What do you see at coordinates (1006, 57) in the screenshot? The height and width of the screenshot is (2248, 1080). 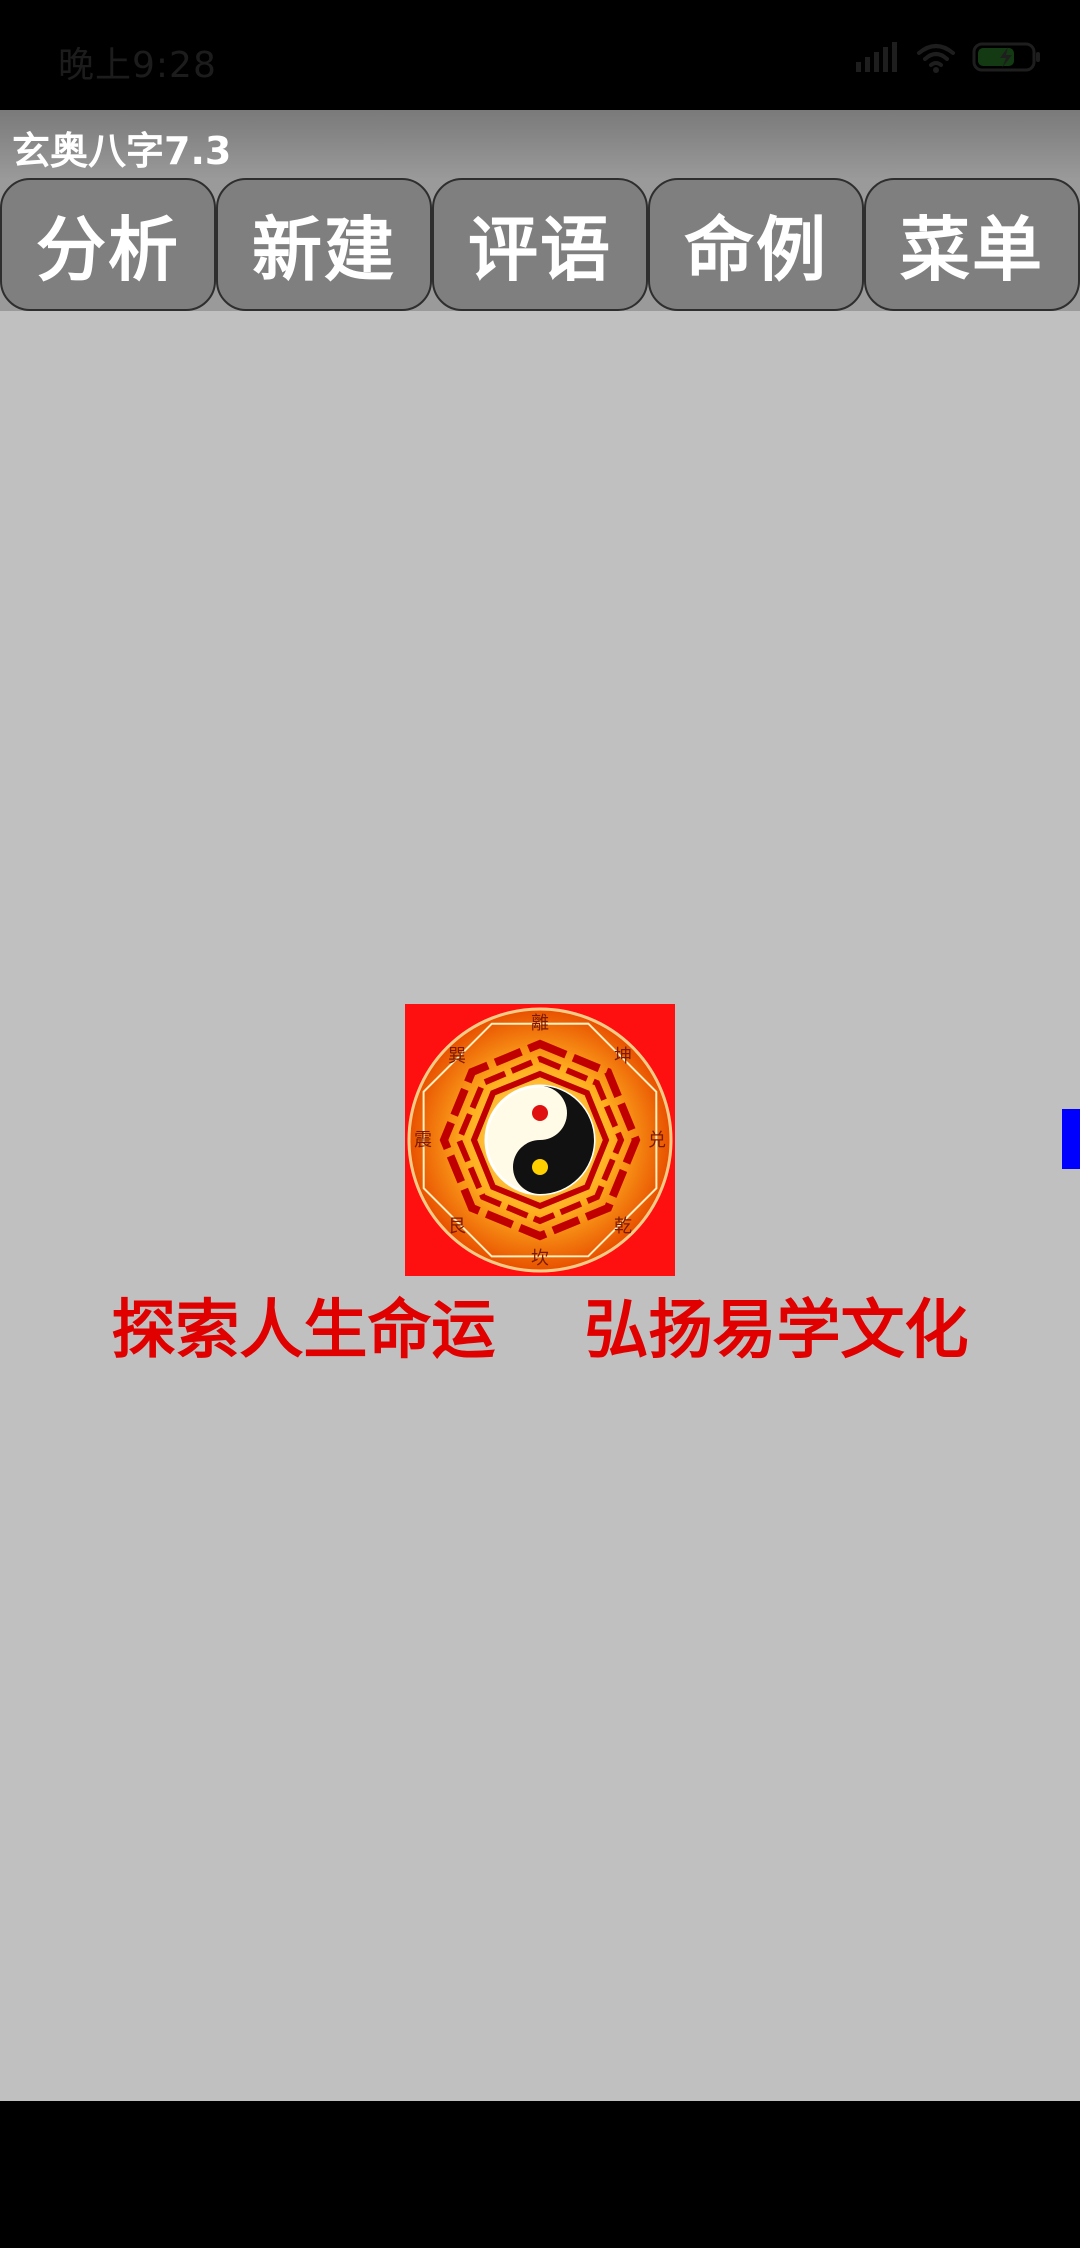 I see `battery-charging-icon` at bounding box center [1006, 57].